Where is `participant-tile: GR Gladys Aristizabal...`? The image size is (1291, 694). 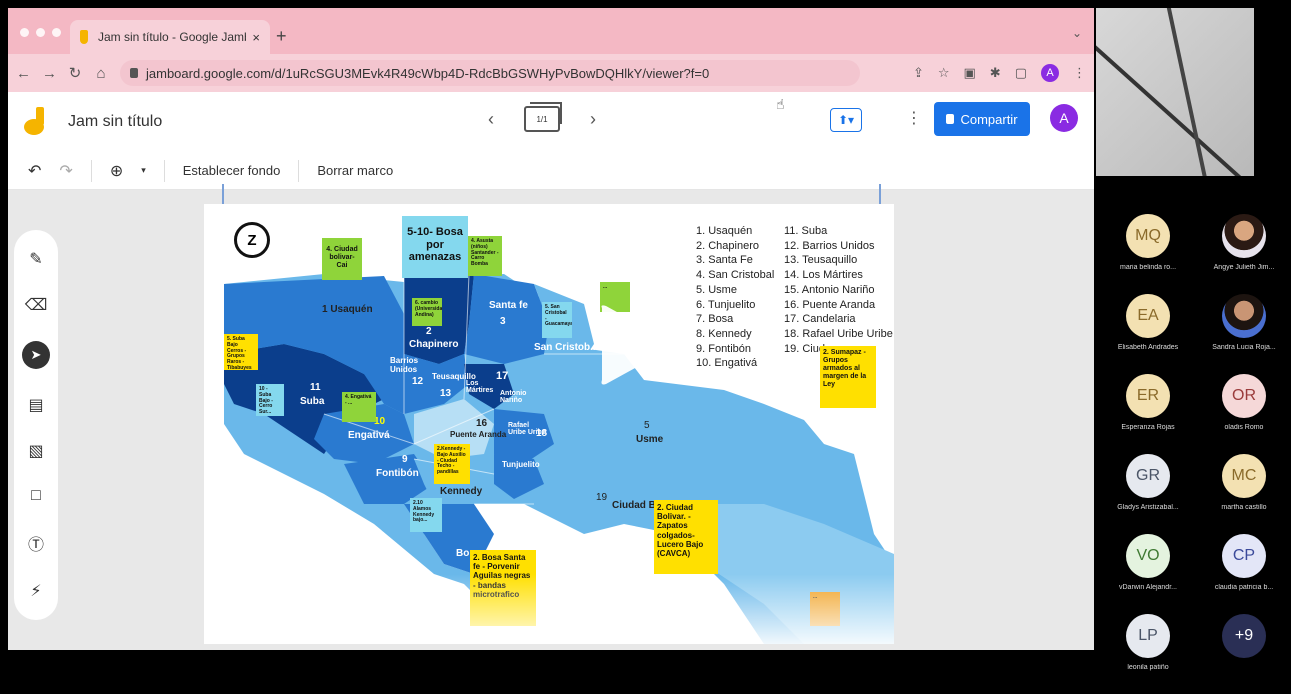
participant-tile: GR Gladys Aristizabal... is located at coordinates (1148, 482).